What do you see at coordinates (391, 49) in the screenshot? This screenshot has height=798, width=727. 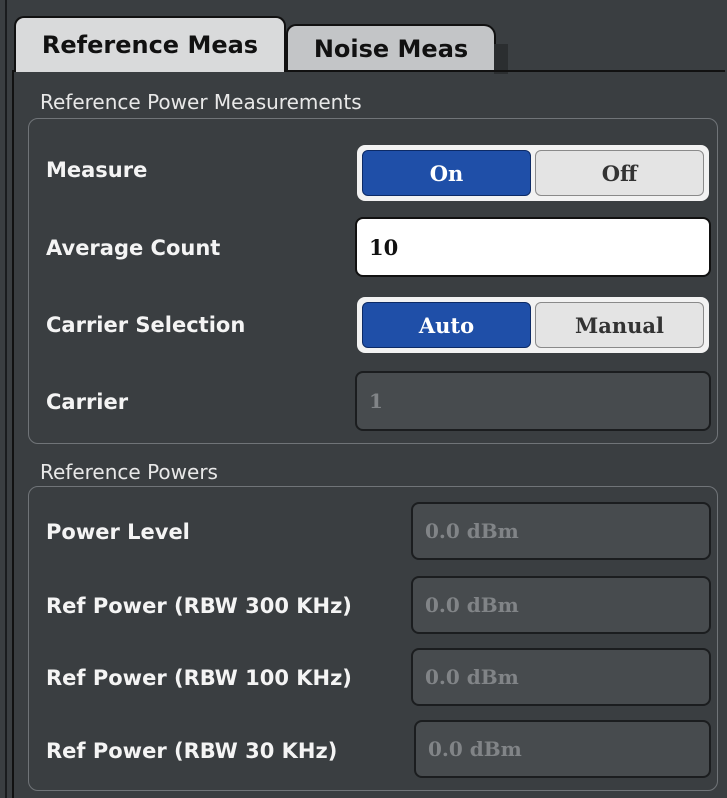 I see `tab-label: Noise Meas` at bounding box center [391, 49].